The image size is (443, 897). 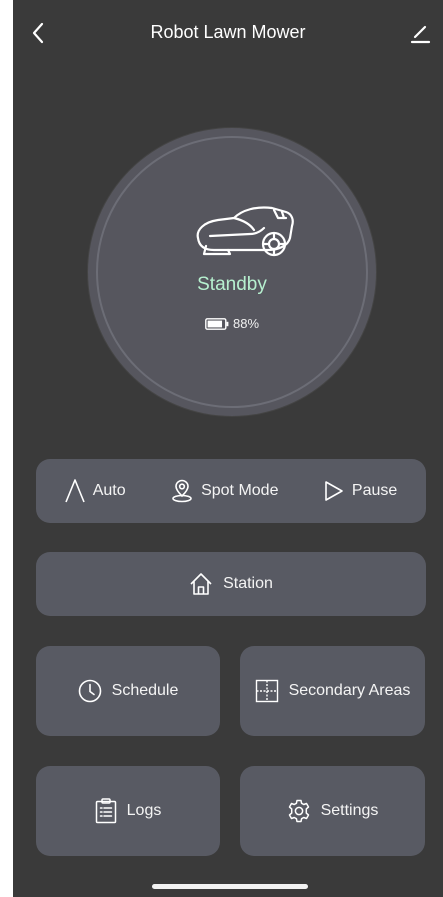 I want to click on header: Robot Lawn Mower, so click(x=228, y=34).